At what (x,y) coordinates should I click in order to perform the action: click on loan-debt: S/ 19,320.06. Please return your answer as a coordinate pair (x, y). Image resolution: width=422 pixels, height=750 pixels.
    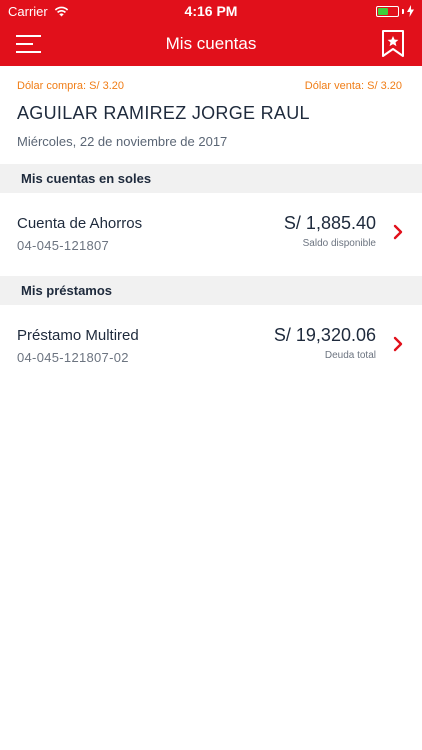
    Looking at the image, I should click on (324, 335).